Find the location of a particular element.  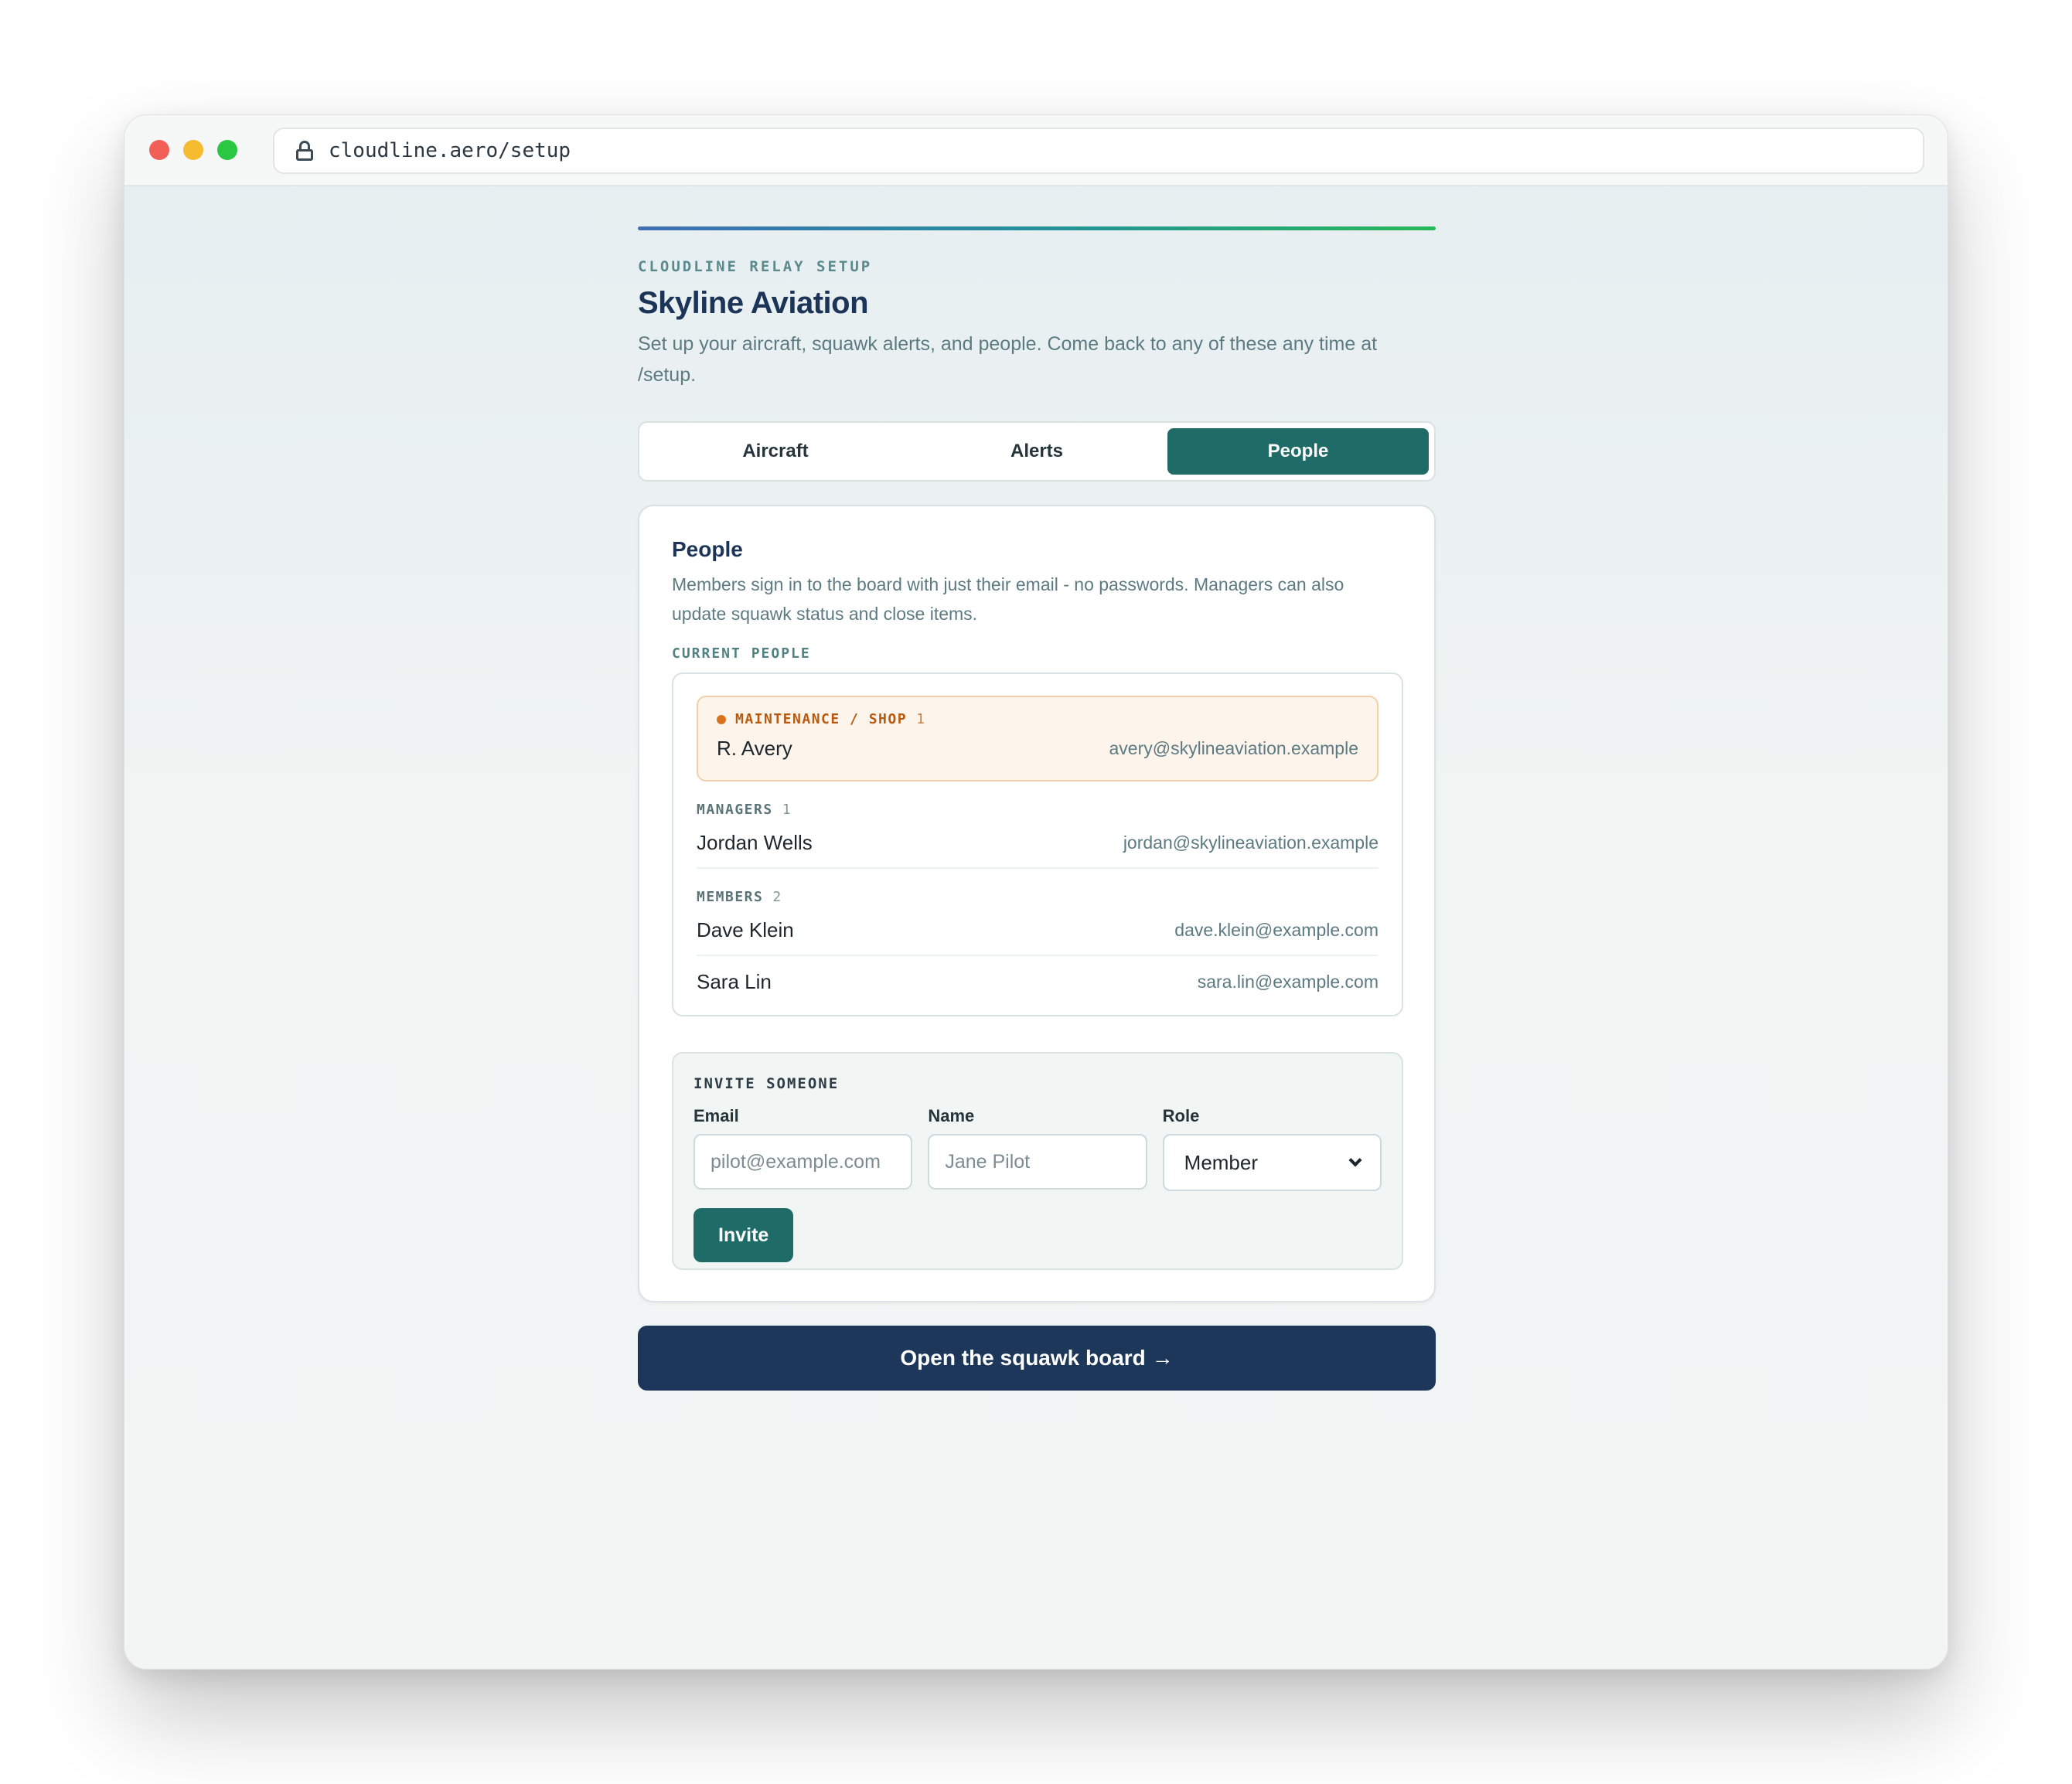

tab-people: People is located at coordinates (1298, 452).